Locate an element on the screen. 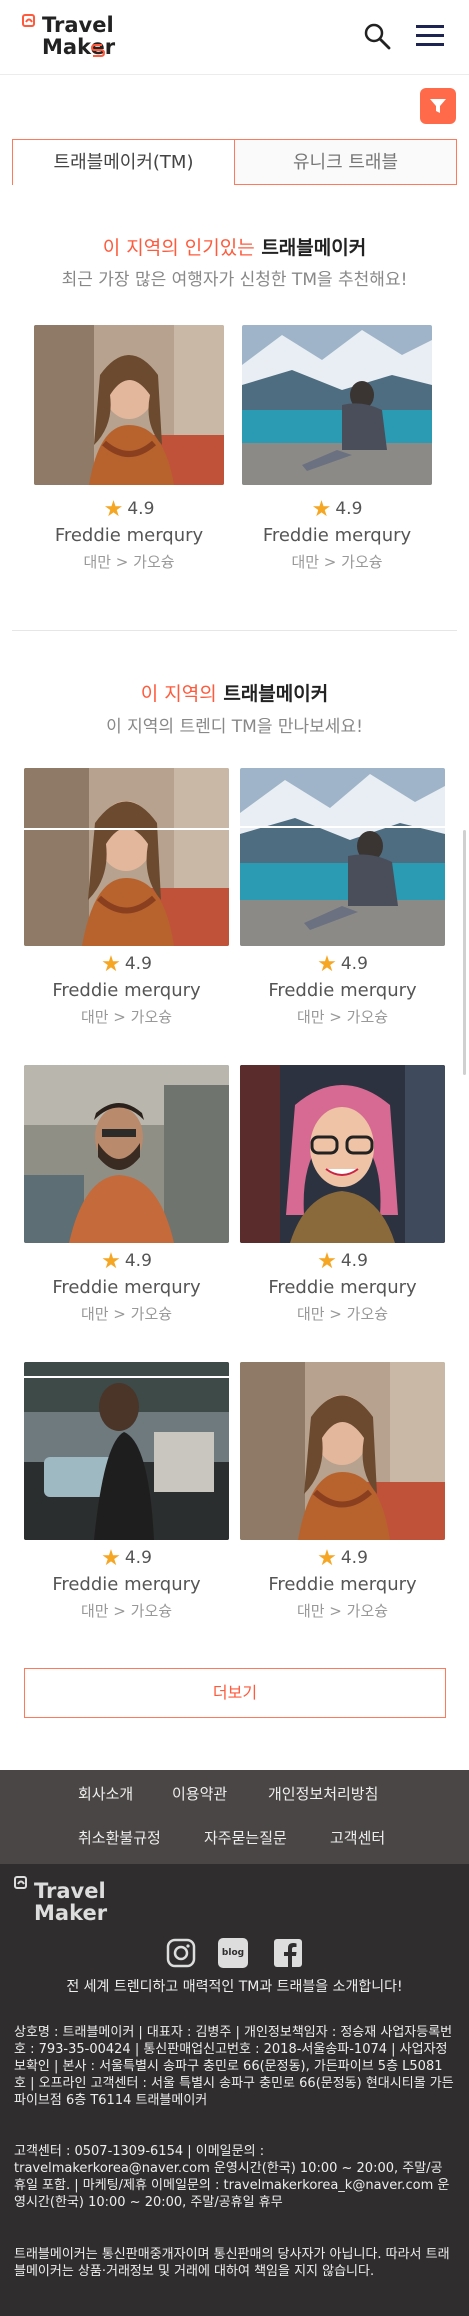 The image size is (469, 2316). footer-link-terms: 이용약관 is located at coordinates (199, 1793).